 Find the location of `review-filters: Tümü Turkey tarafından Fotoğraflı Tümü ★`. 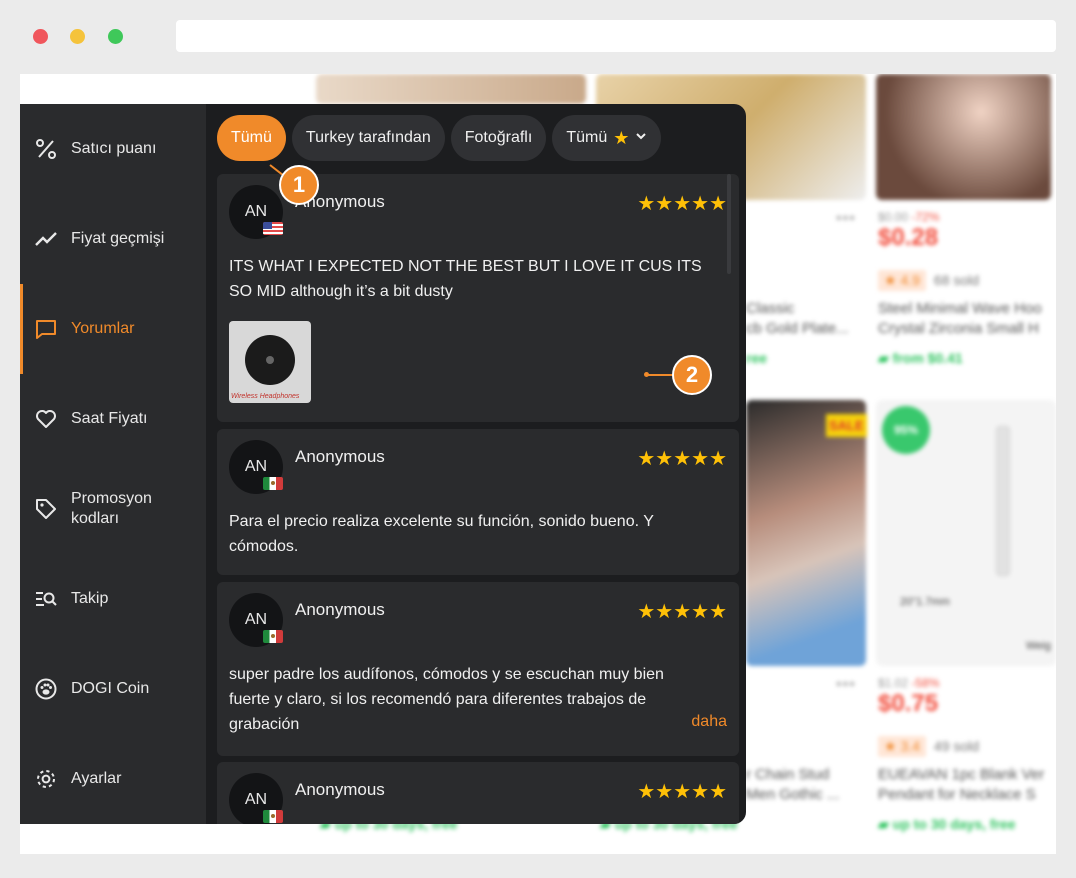

review-filters: Tümü Turkey tarafından Fotoğraflı Tümü ★ is located at coordinates (439, 139).